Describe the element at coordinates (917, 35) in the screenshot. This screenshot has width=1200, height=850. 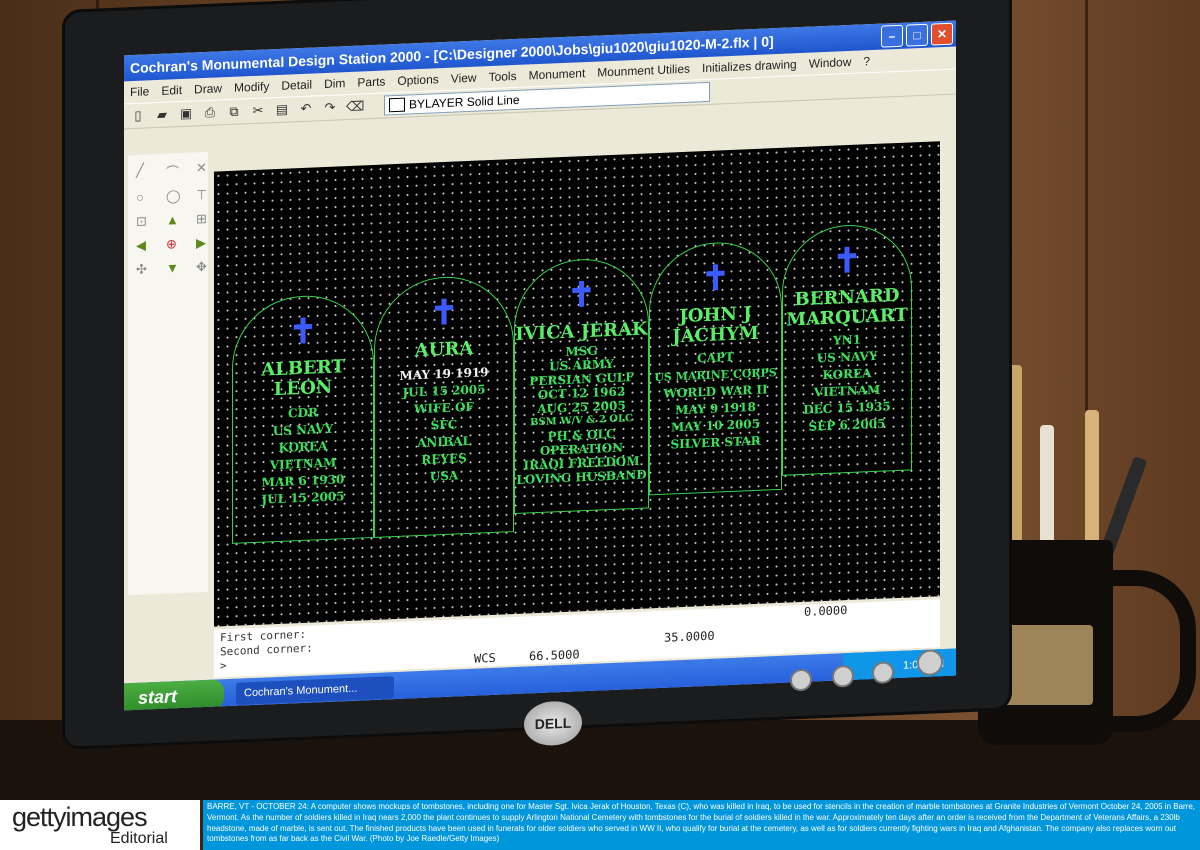
I see `maximize-icon: □` at that location.